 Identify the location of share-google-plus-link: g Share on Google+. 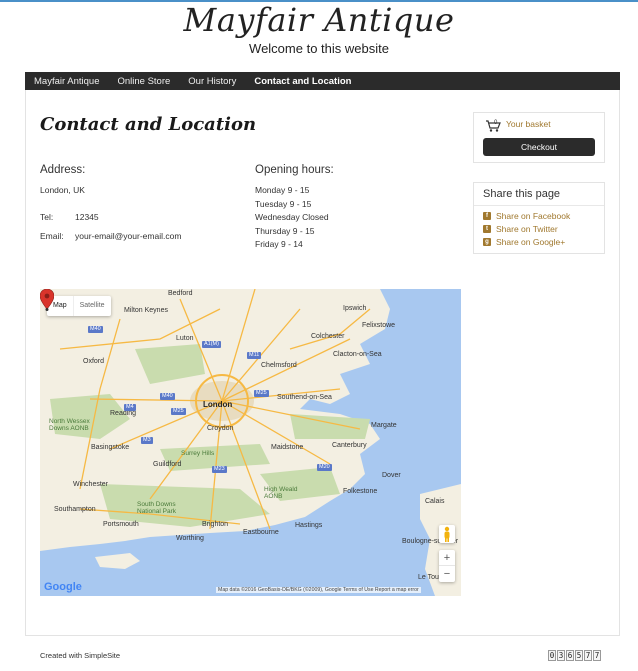
(524, 242).